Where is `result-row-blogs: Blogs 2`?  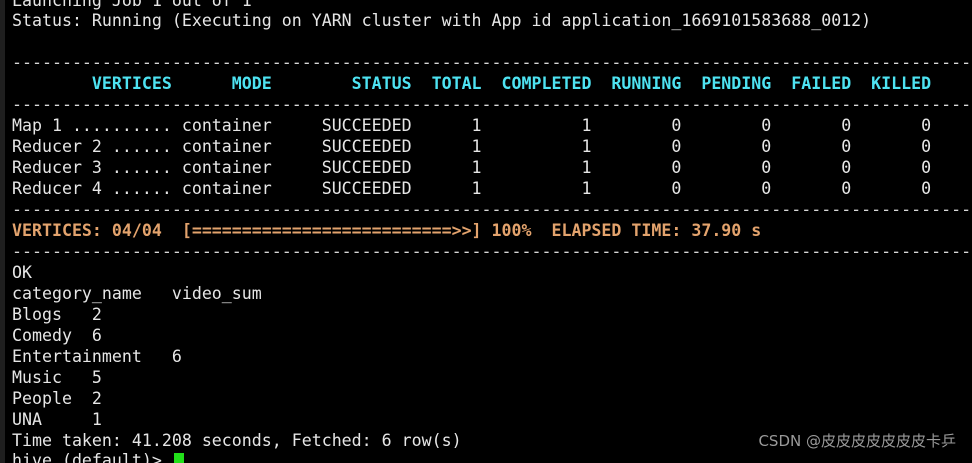
result-row-blogs: Blogs 2 is located at coordinates (57, 314).